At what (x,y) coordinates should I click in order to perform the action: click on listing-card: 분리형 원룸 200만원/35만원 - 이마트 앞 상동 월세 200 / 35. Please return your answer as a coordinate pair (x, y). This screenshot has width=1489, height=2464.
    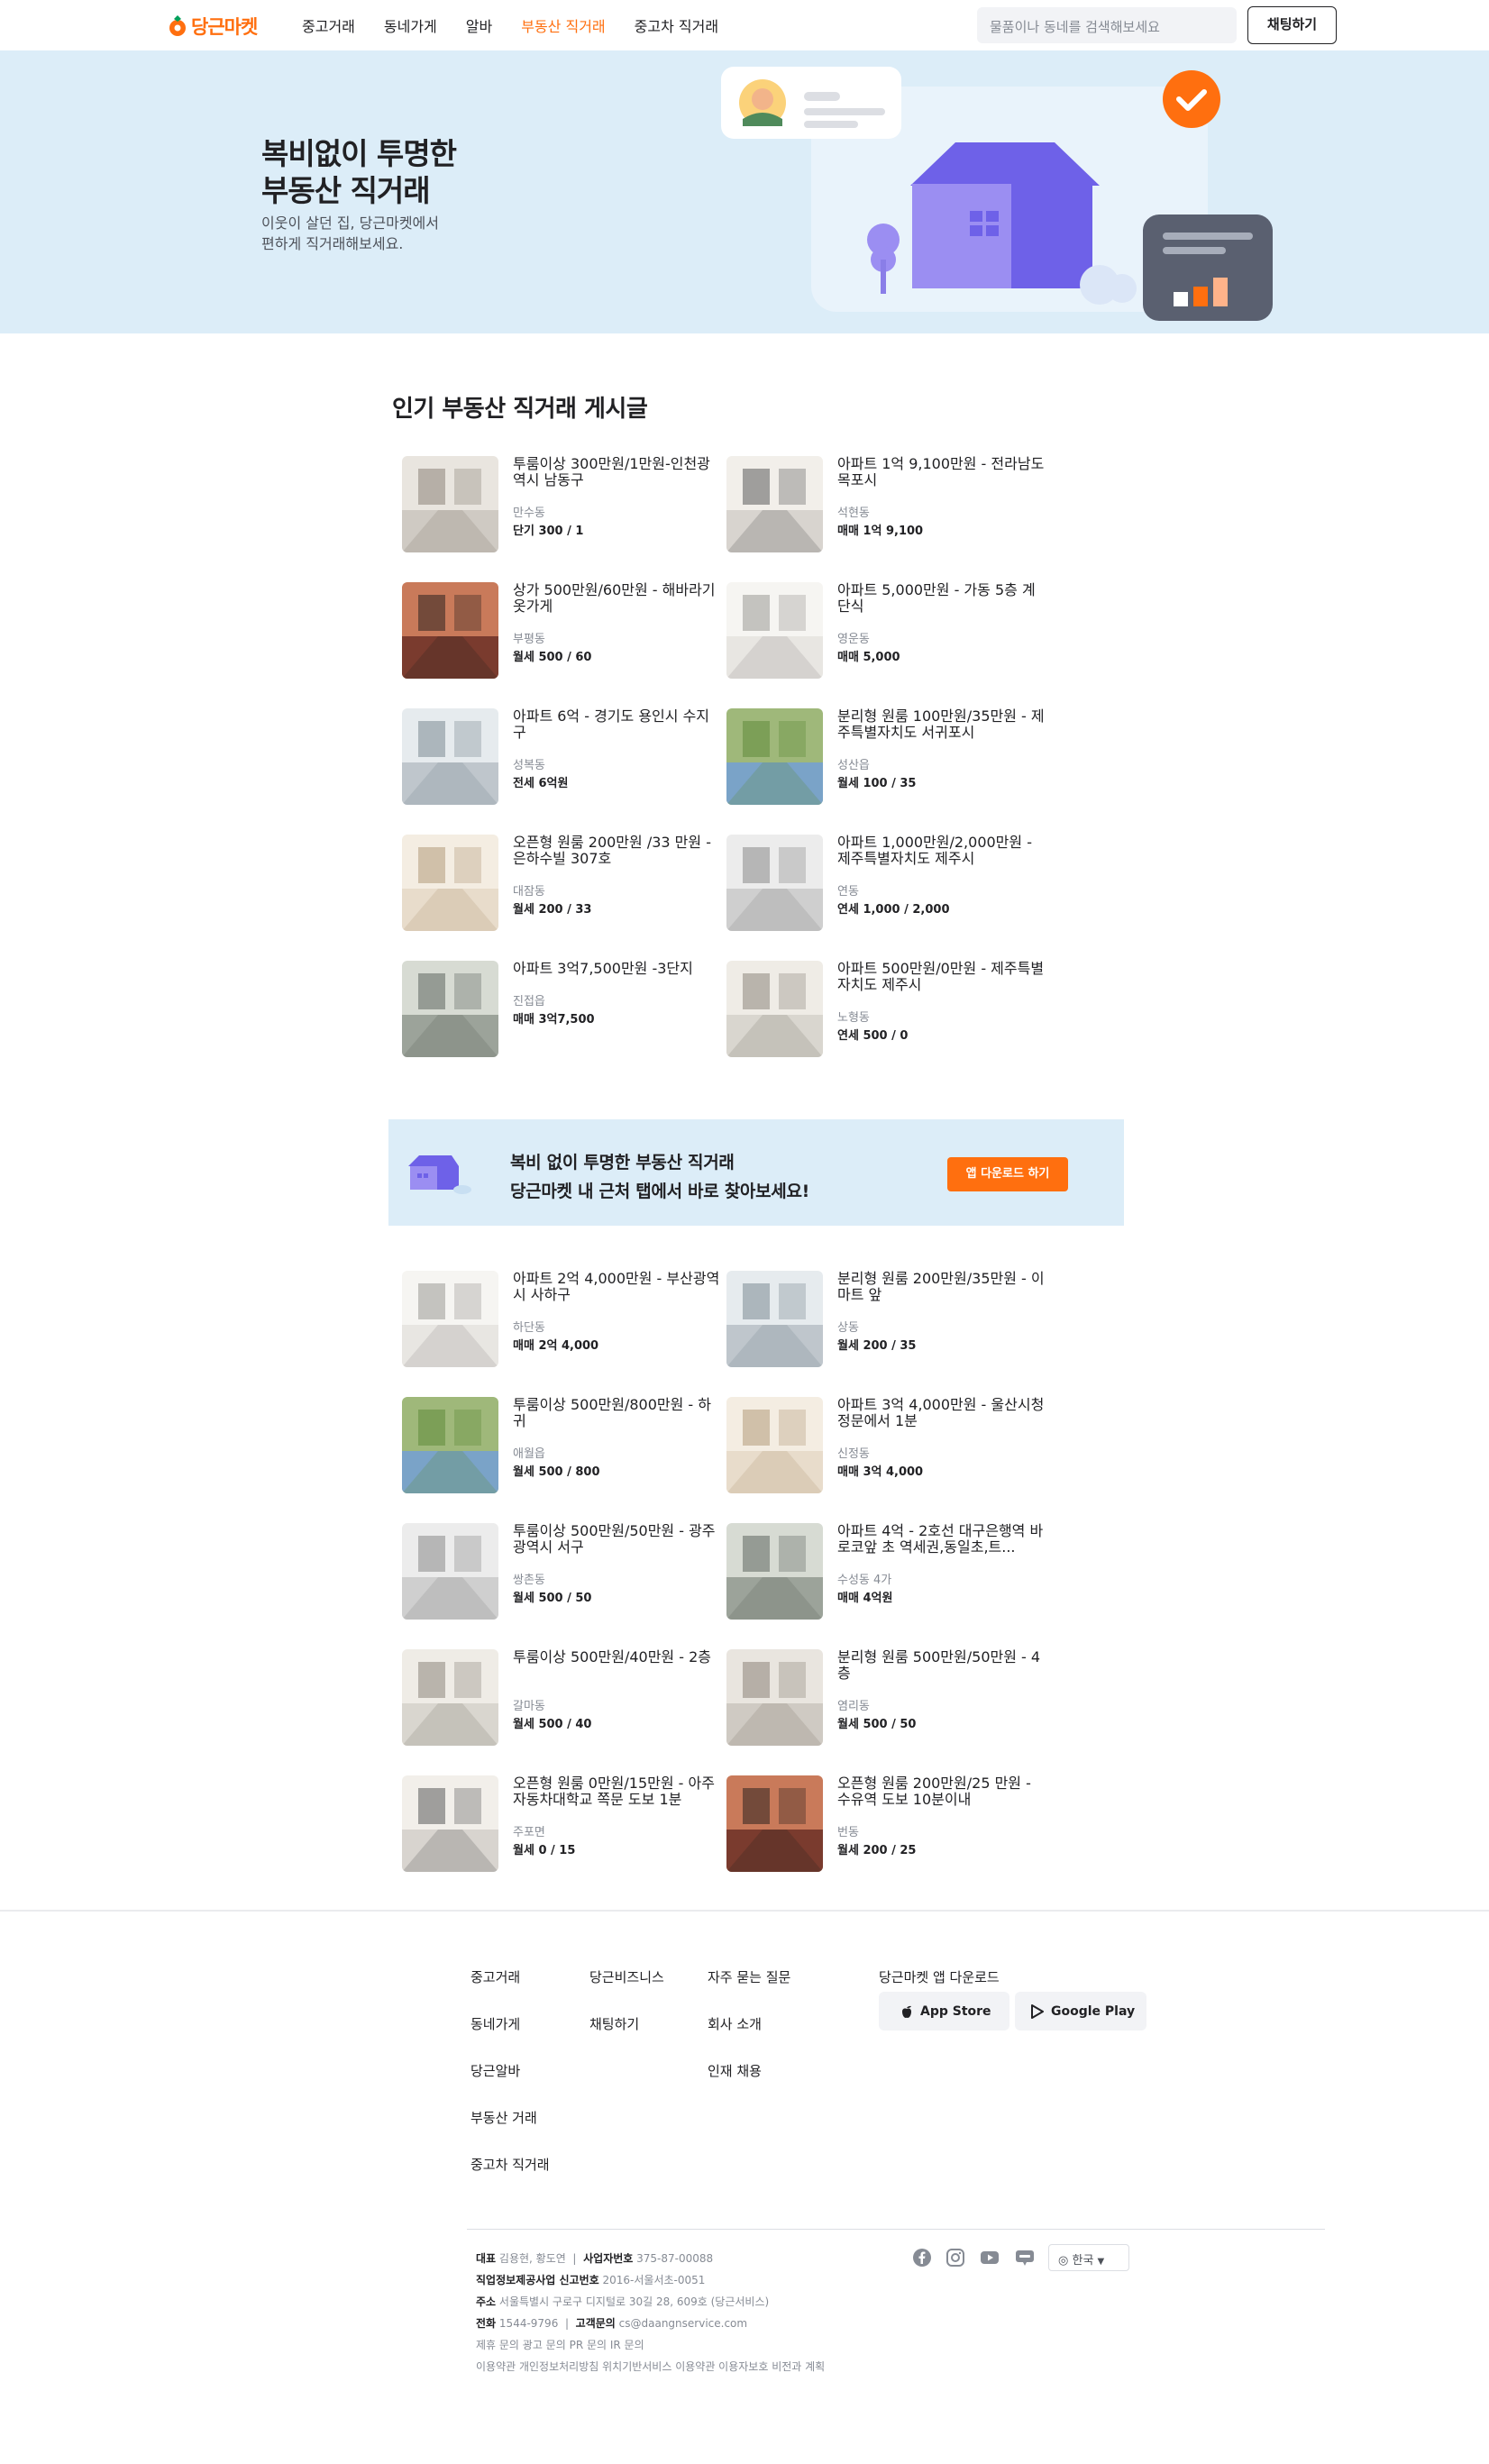
    Looking at the image, I should click on (881, 1320).